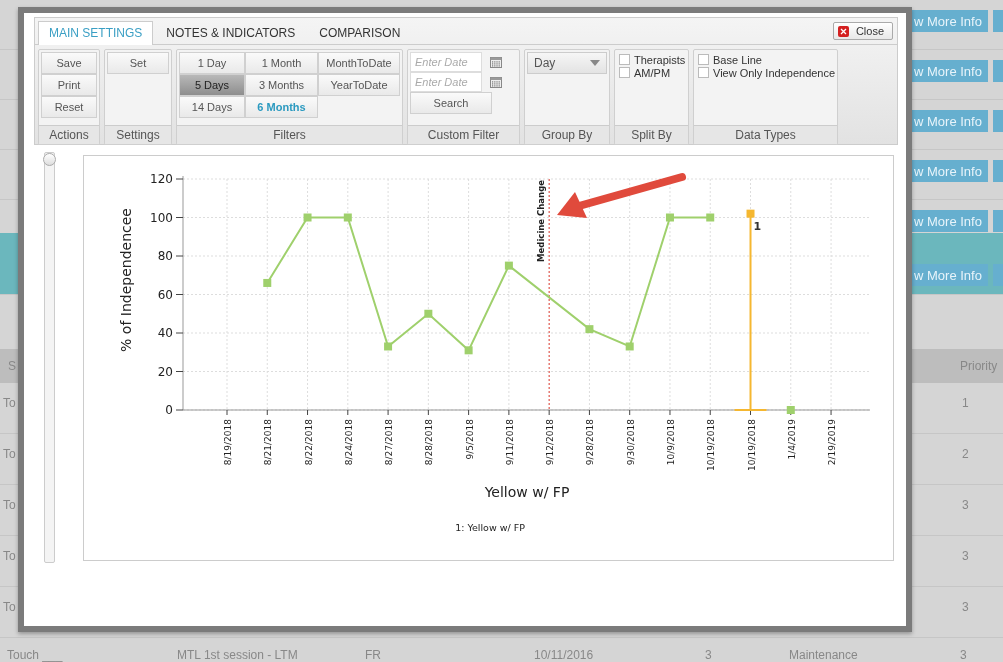  I want to click on x-tick-label: 9/28/2018, so click(590, 442).